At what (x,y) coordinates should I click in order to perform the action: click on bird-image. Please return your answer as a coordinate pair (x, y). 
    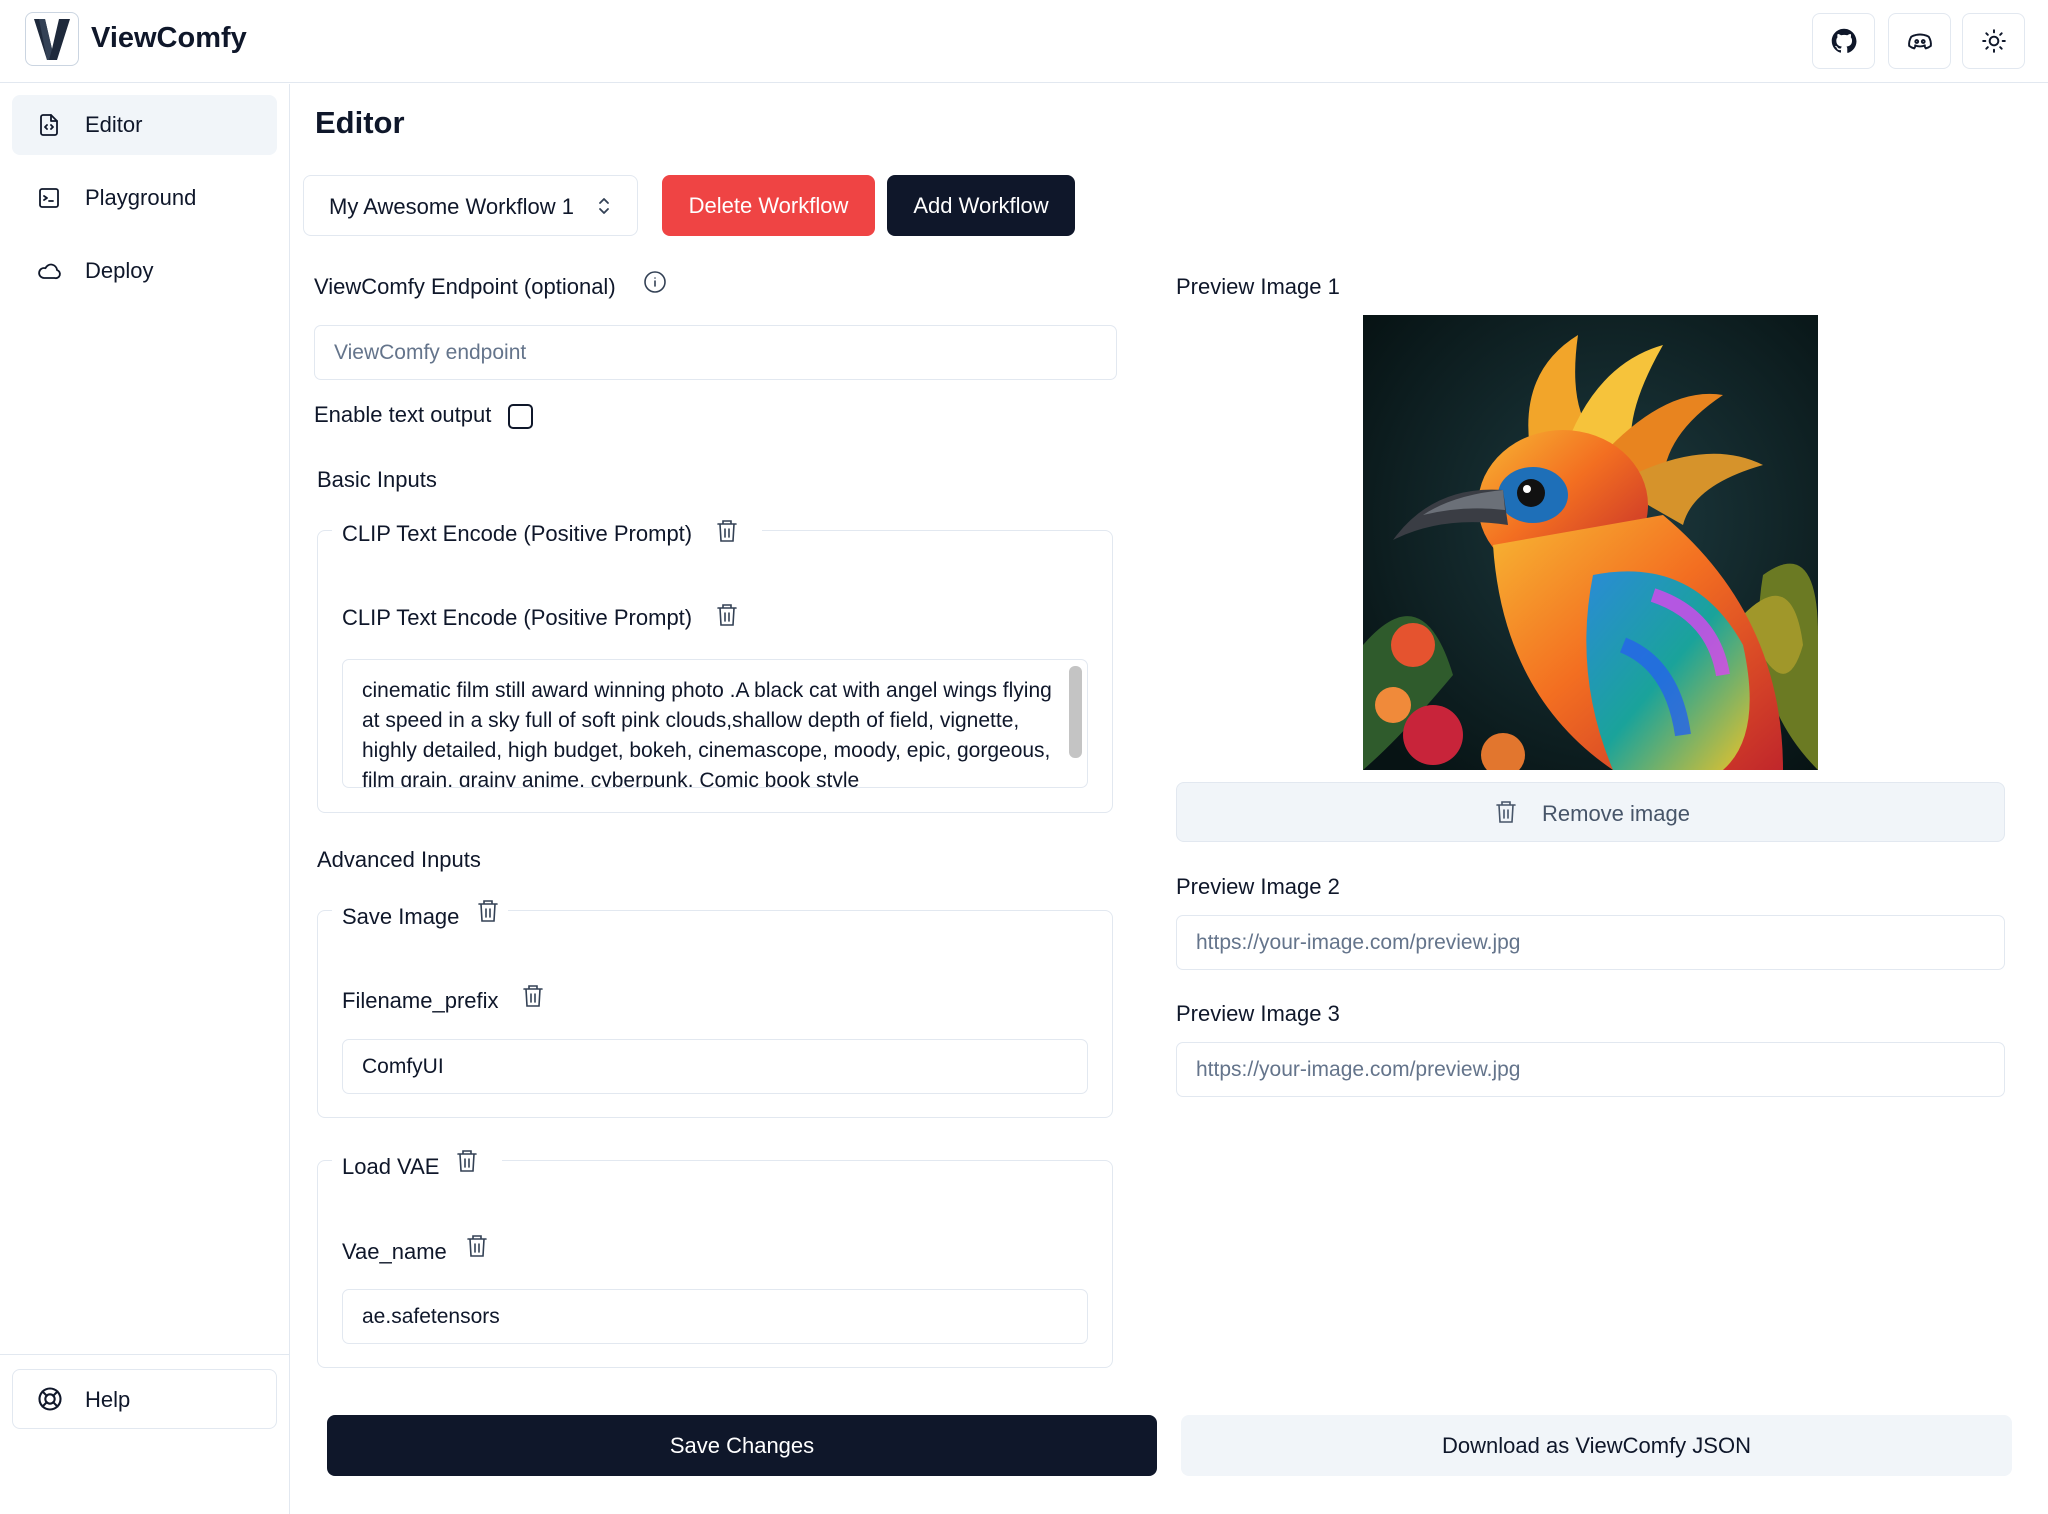
    Looking at the image, I should click on (1590, 542).